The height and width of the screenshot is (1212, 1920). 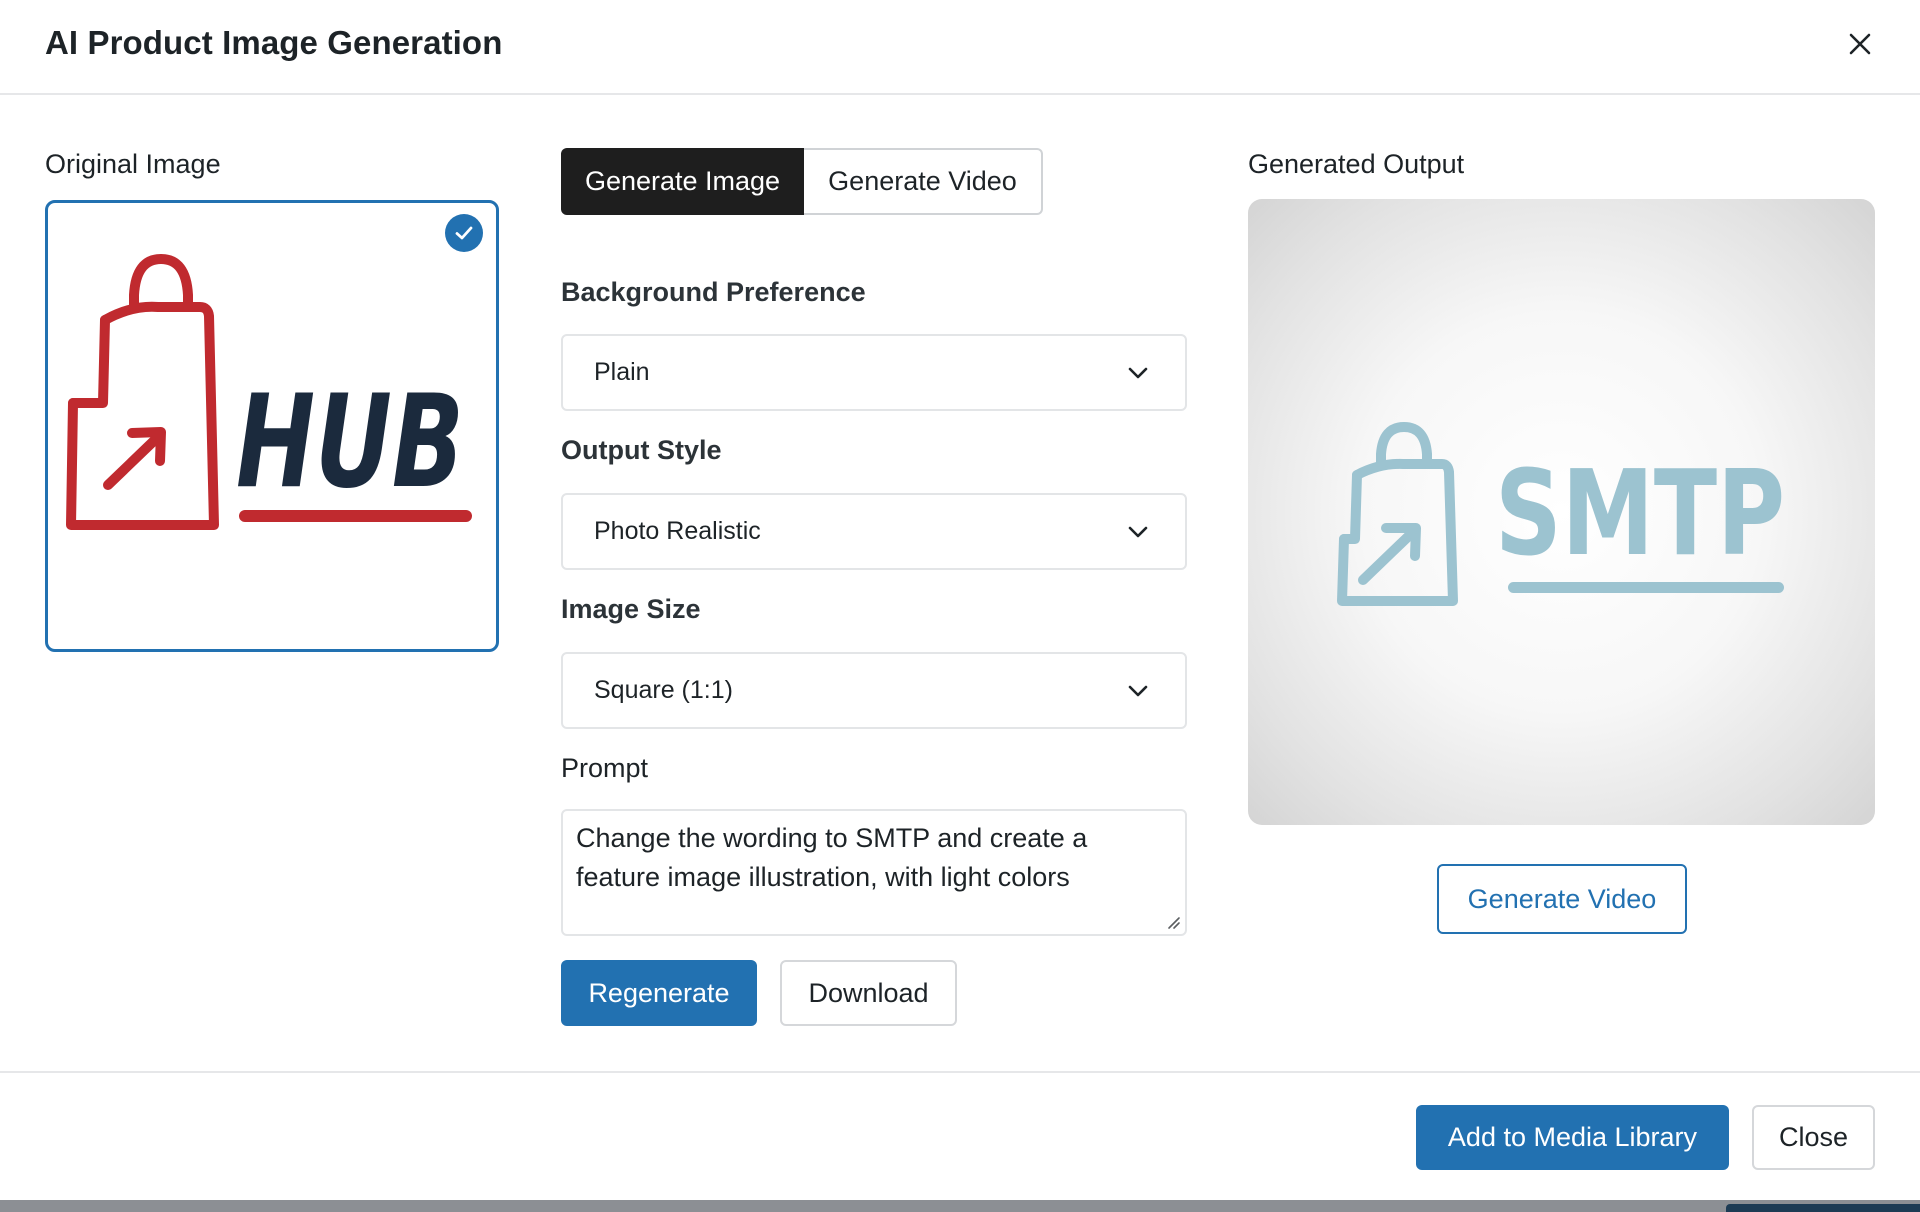 I want to click on background-preference-select: Plain, so click(x=874, y=372).